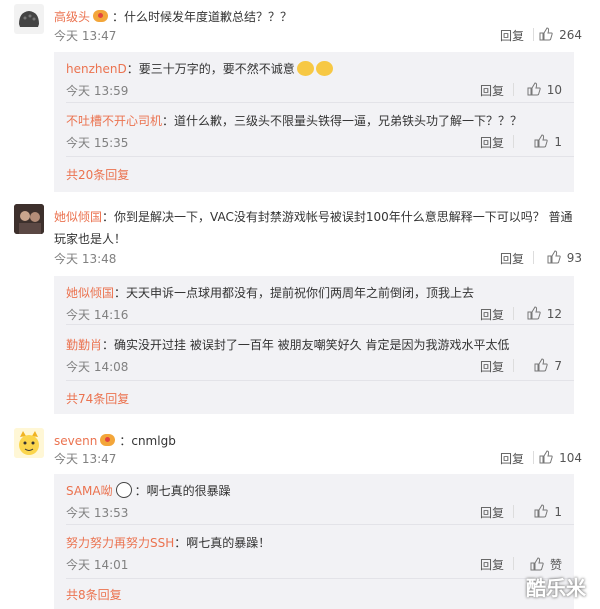  What do you see at coordinates (96, 69) in the screenshot?
I see `reply-author: henzhenD` at bounding box center [96, 69].